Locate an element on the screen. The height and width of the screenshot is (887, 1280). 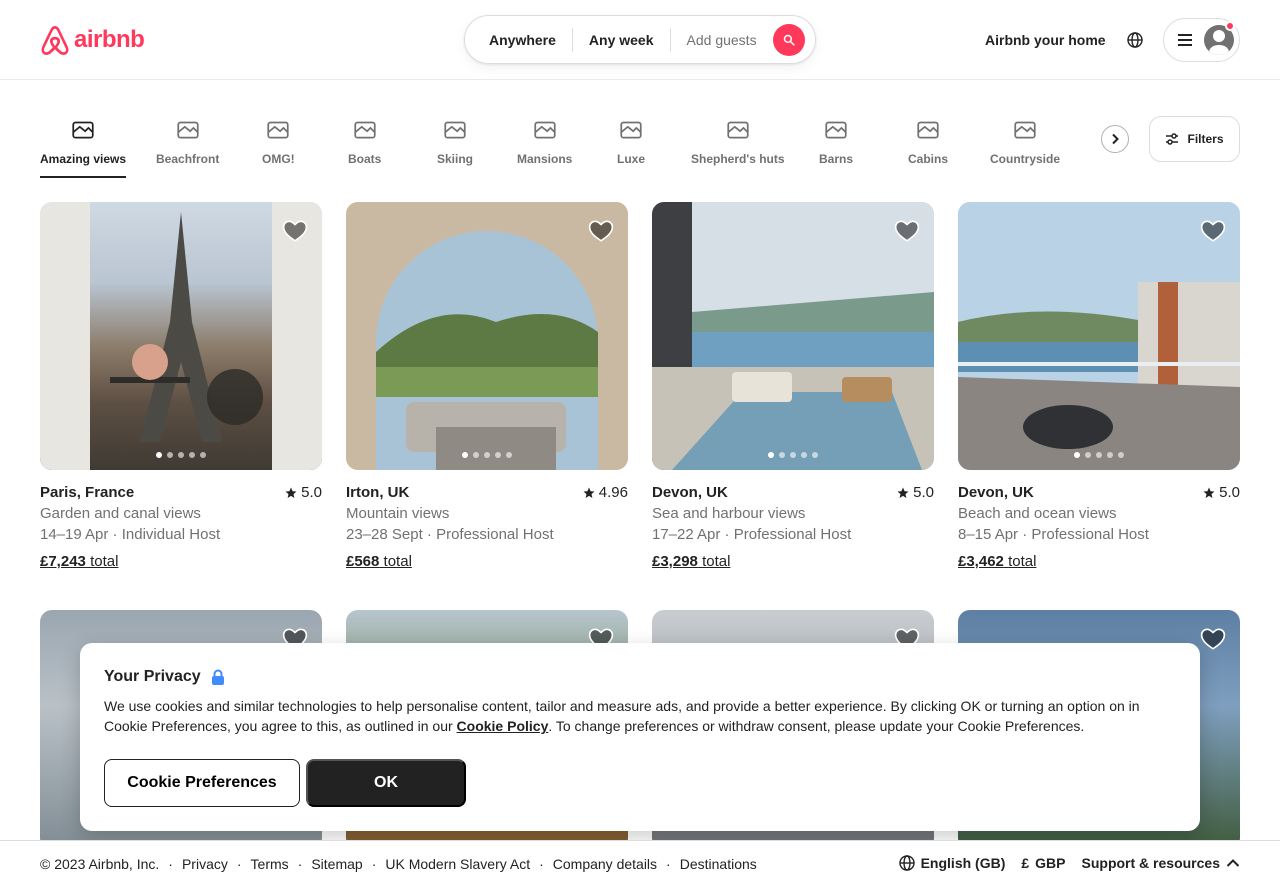
category-countryside: Countryside is located at coordinates (1025, 139).